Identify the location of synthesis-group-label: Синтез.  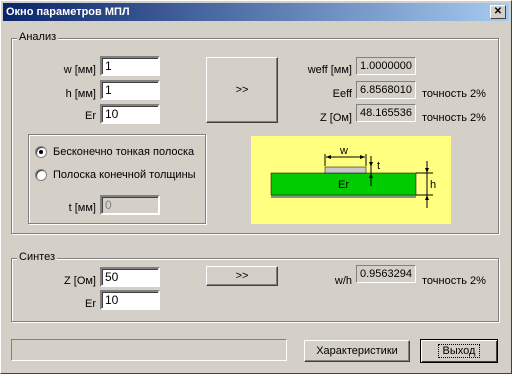
(37, 257).